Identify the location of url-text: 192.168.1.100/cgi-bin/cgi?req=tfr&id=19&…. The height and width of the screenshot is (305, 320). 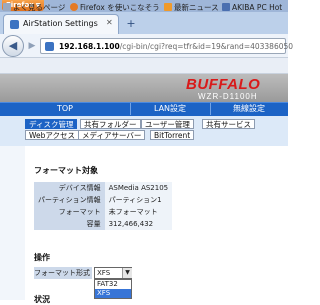
(176, 46).